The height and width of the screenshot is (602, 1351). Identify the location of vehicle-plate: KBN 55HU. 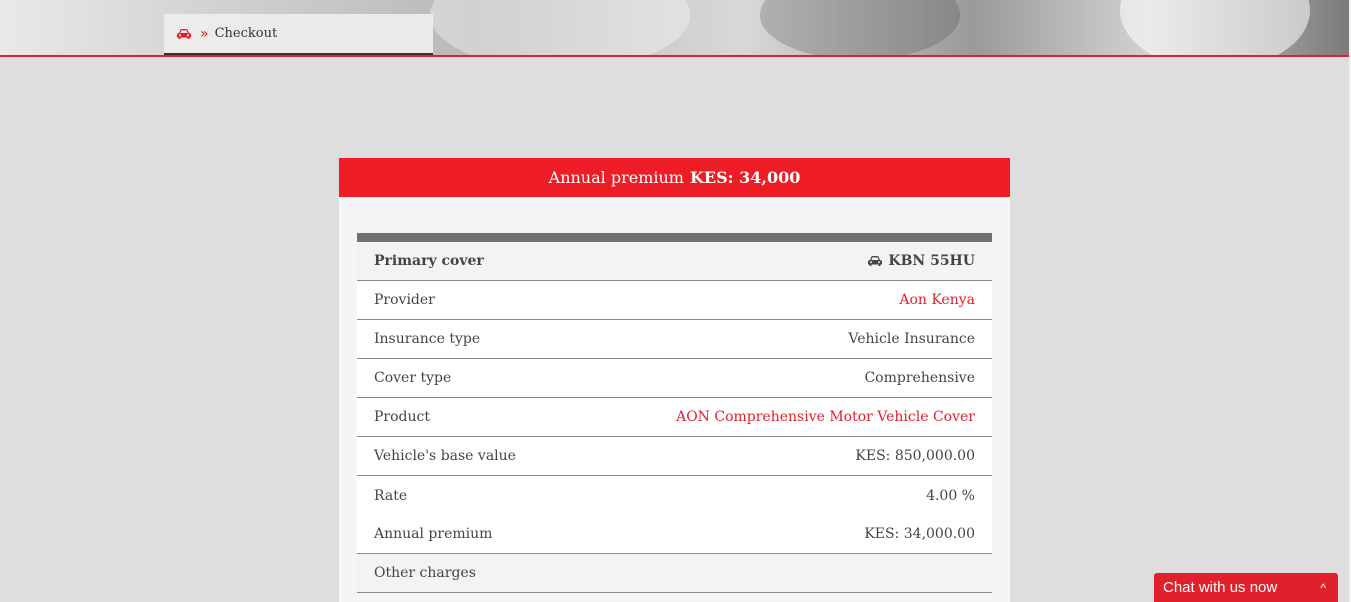
(921, 261).